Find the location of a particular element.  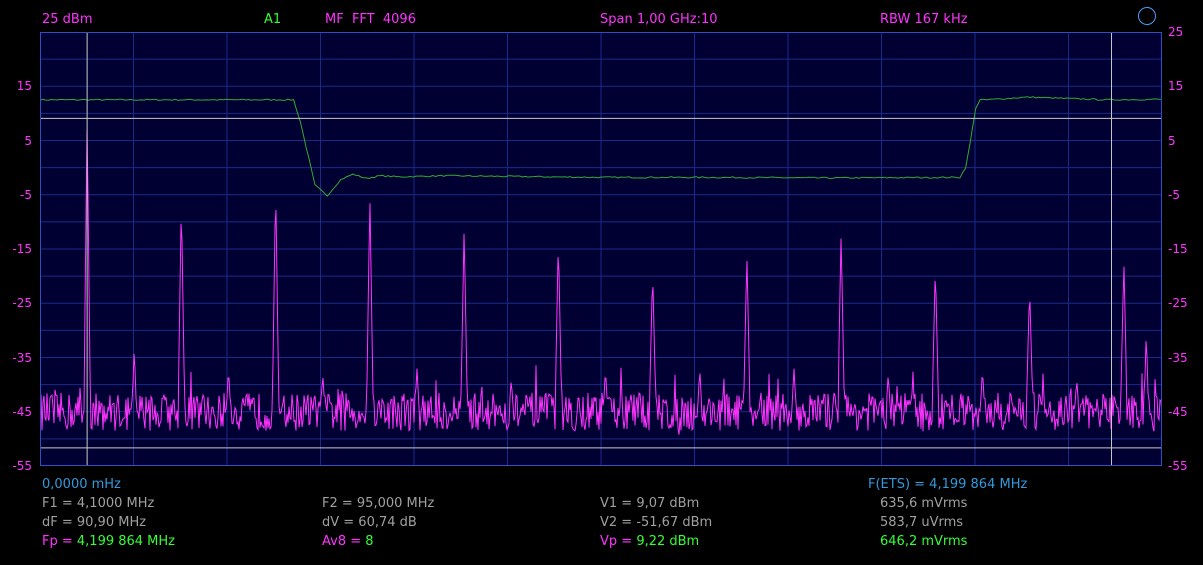

y-tick-label-right: 15 is located at coordinates (1176, 86).